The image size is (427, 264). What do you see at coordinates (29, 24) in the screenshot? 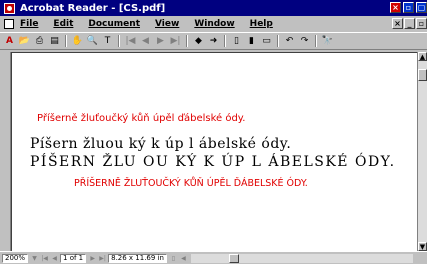
I see `menu-file: File` at bounding box center [29, 24].